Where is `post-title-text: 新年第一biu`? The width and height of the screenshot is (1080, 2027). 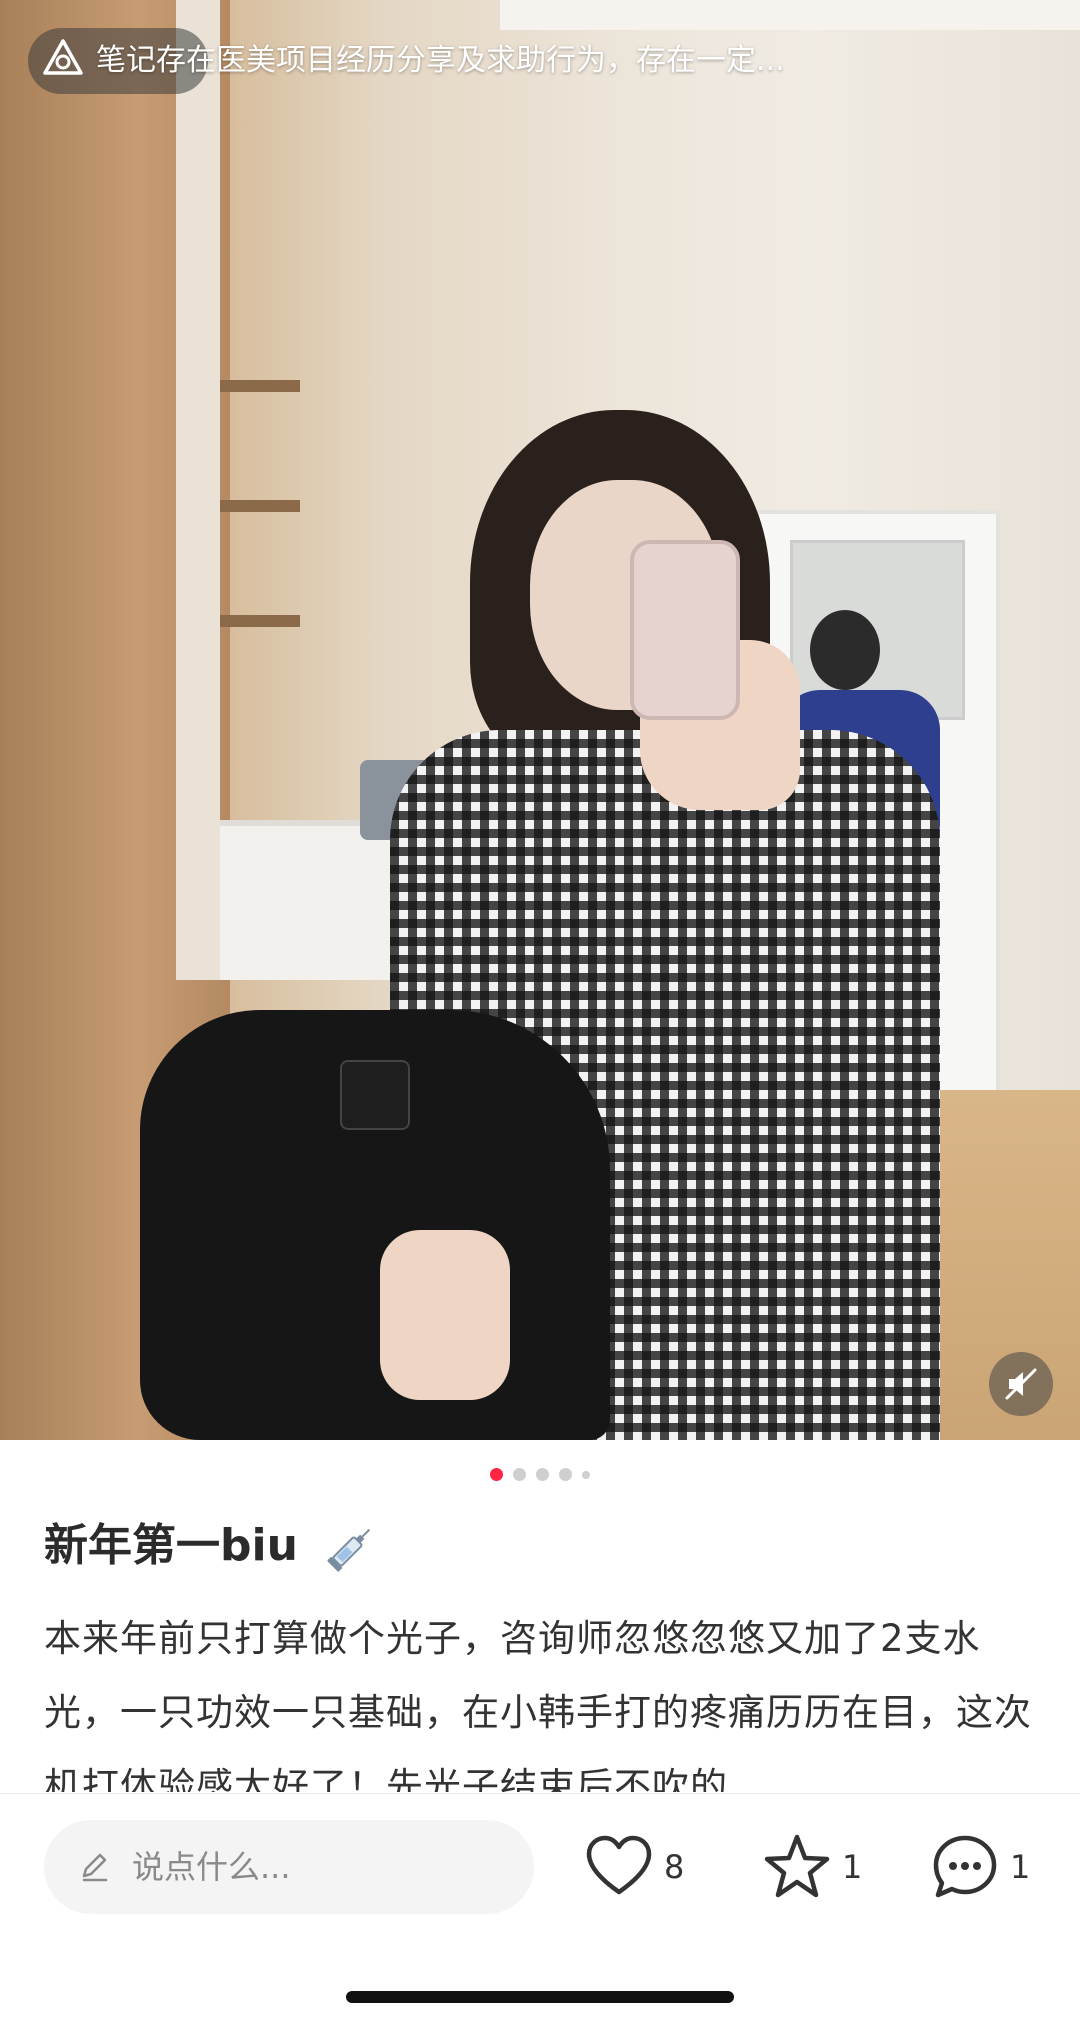
post-title-text: 新年第一biu is located at coordinates (171, 1545).